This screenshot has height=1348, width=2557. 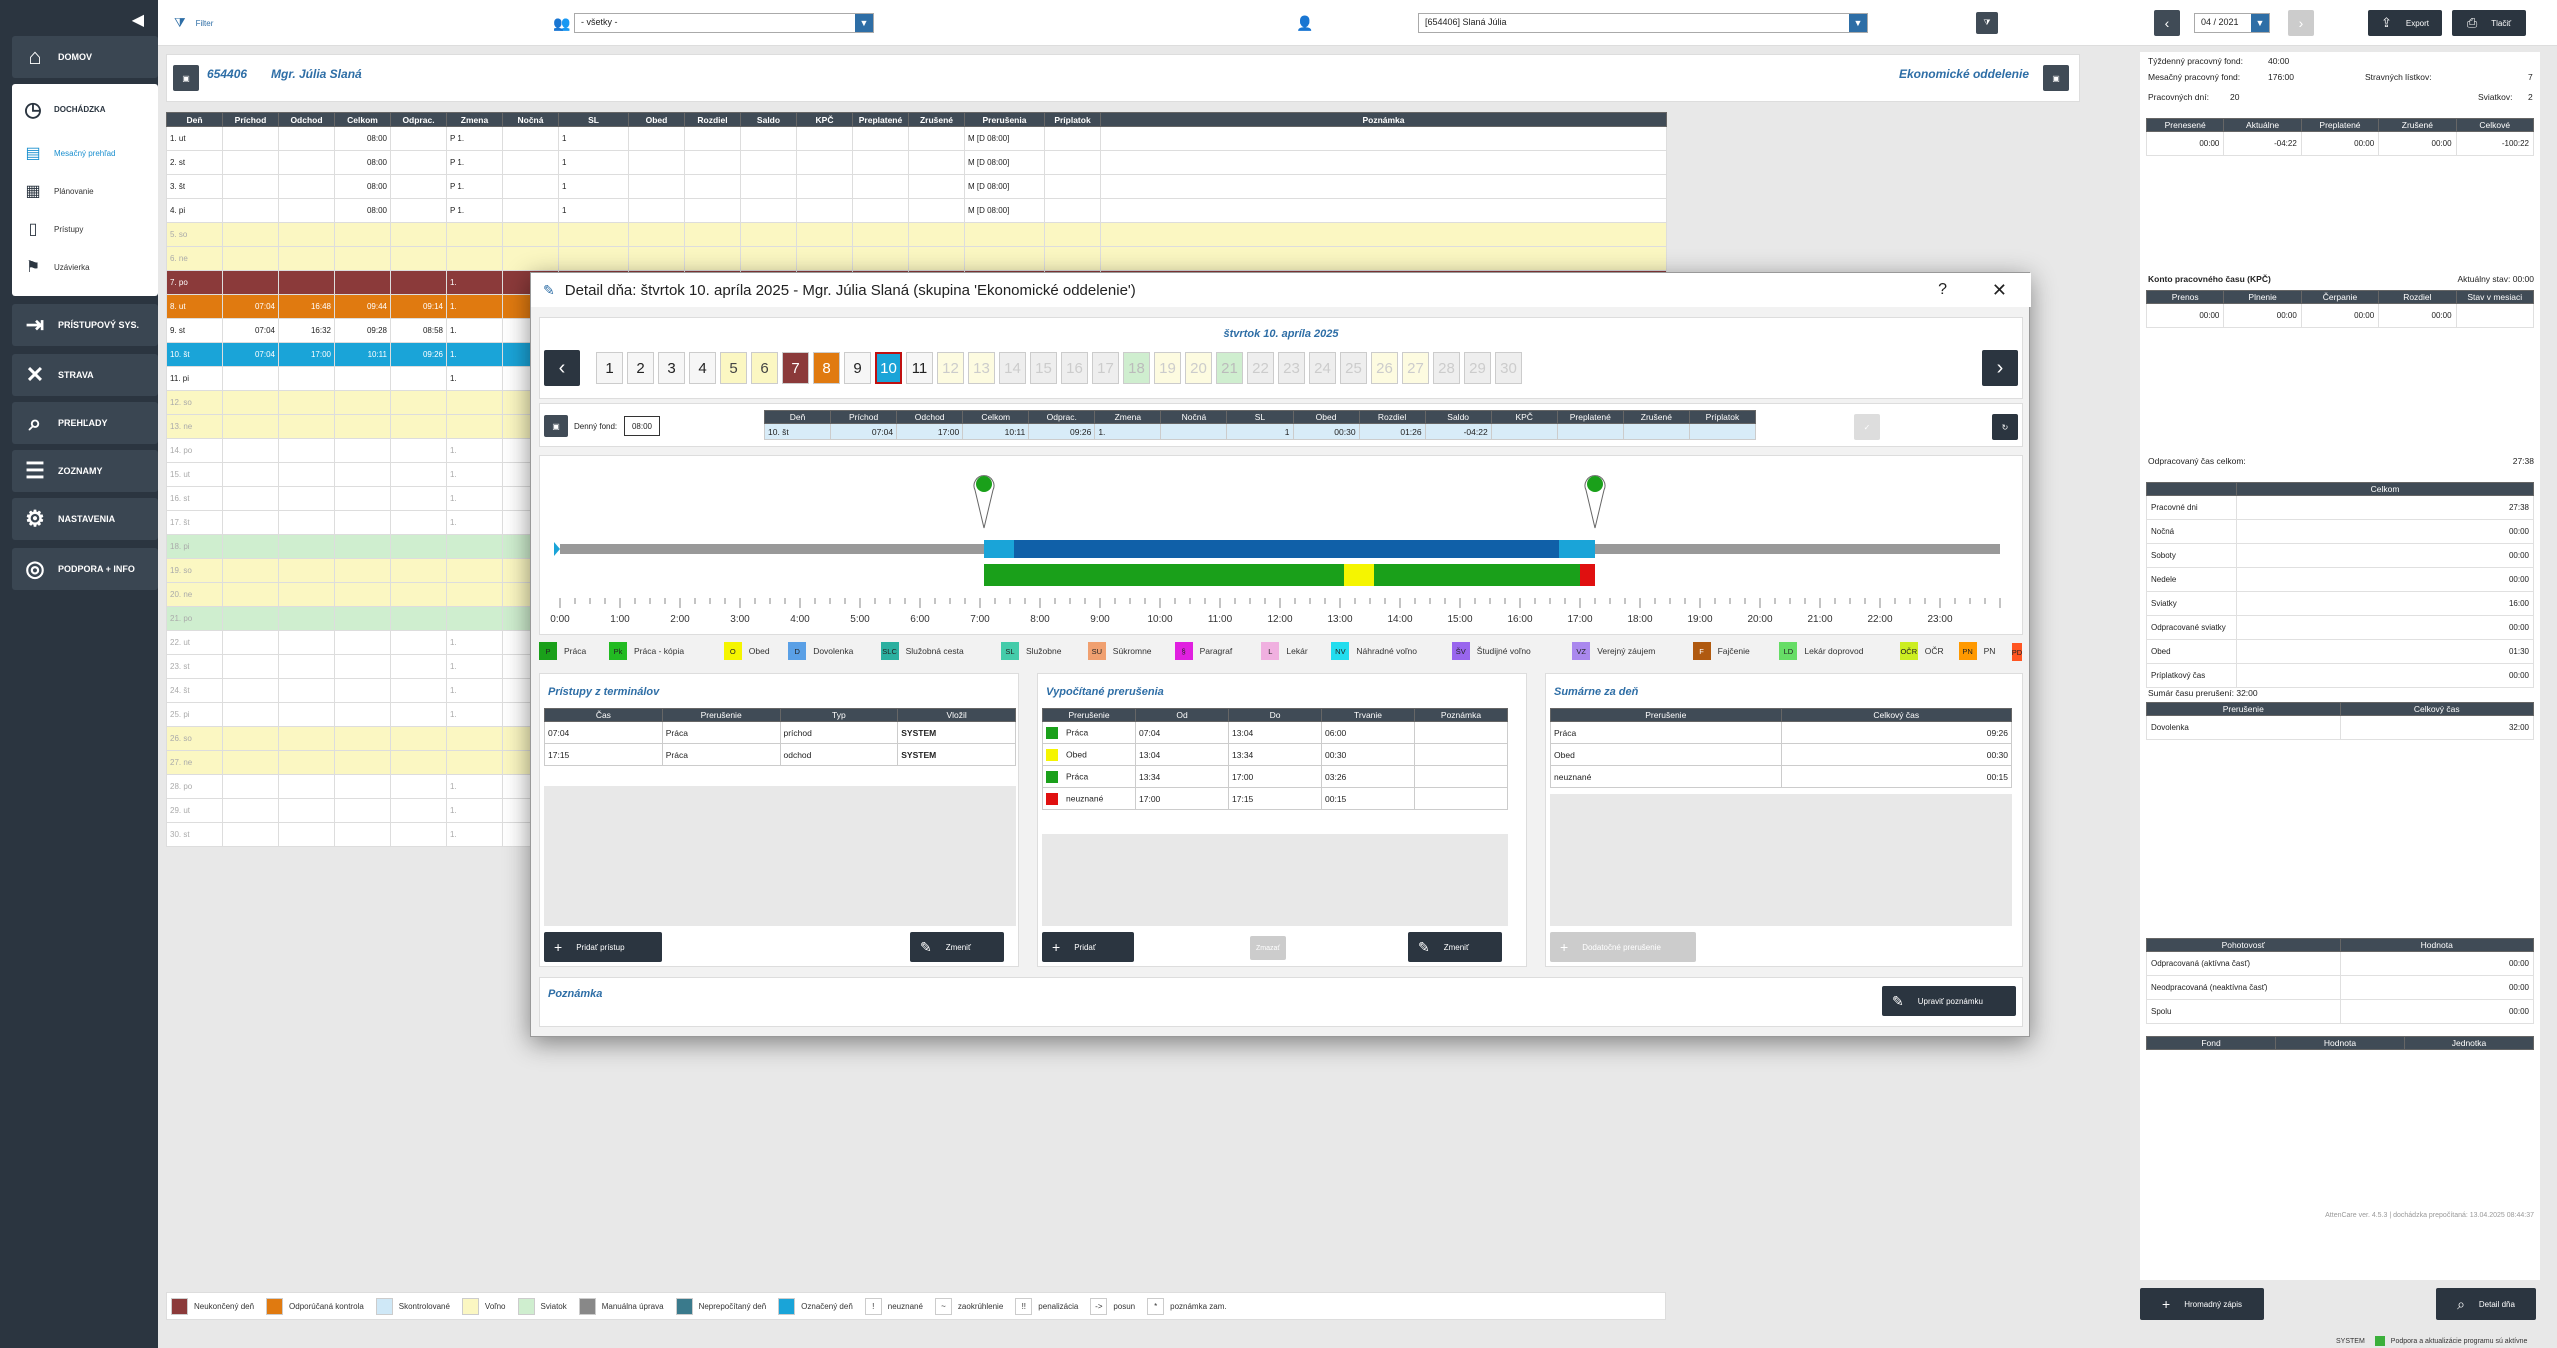 I want to click on day-button-2: 2, so click(x=640, y=368).